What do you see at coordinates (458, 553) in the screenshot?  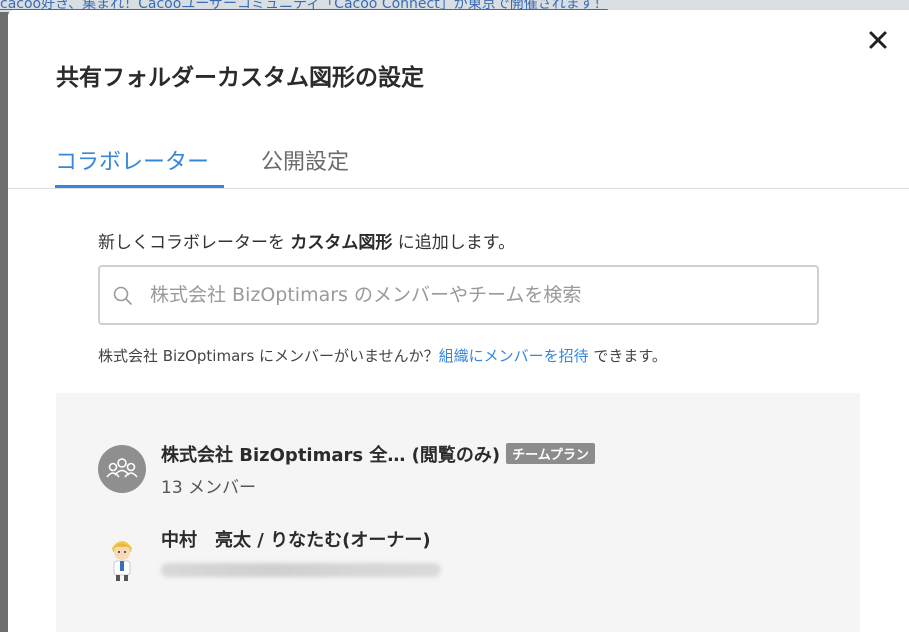 I see `list-item: 中村 亮太 / りなたむ(オーナー)` at bounding box center [458, 553].